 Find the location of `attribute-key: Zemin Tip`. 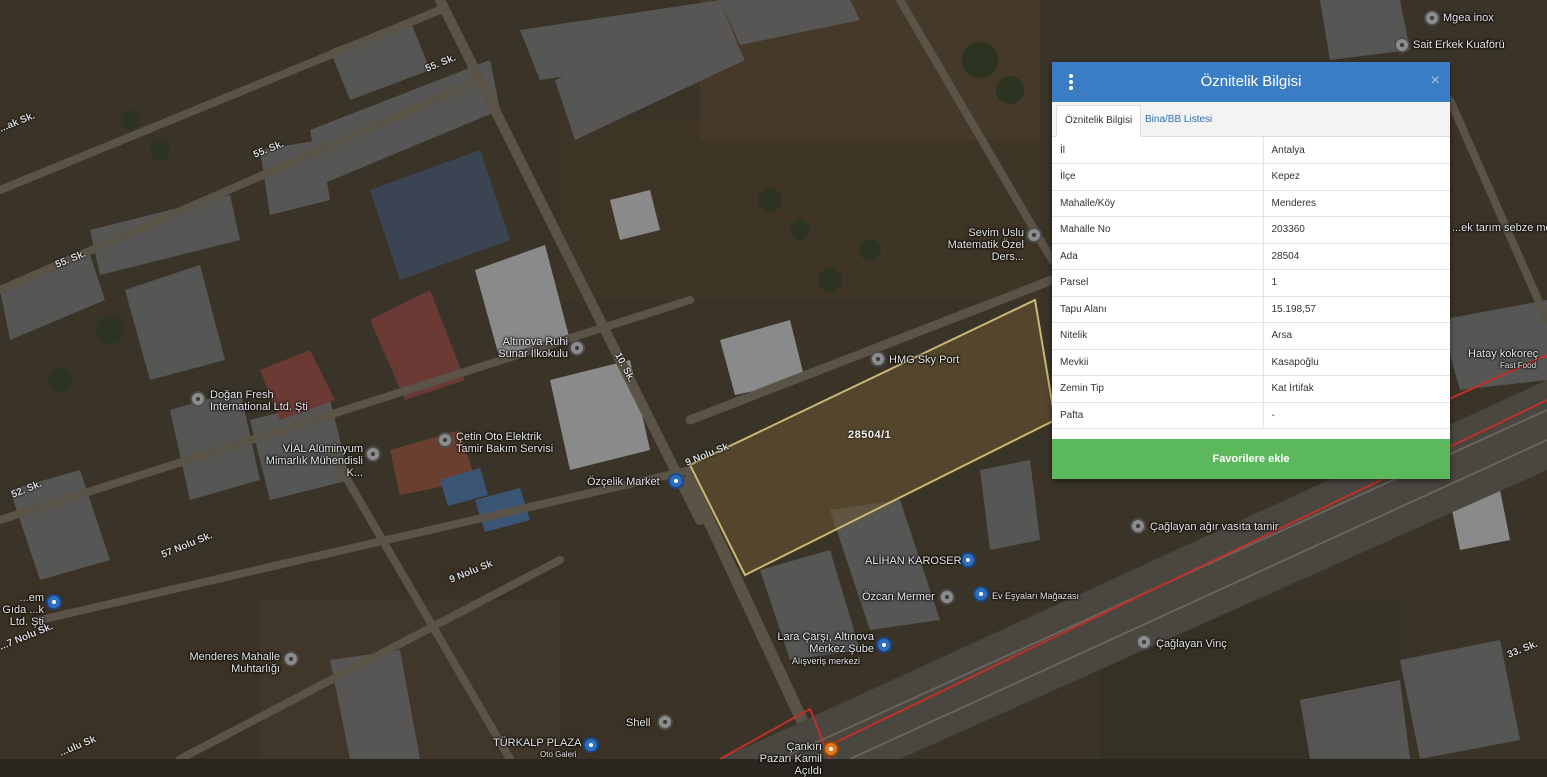

attribute-key: Zemin Tip is located at coordinates (1158, 389).